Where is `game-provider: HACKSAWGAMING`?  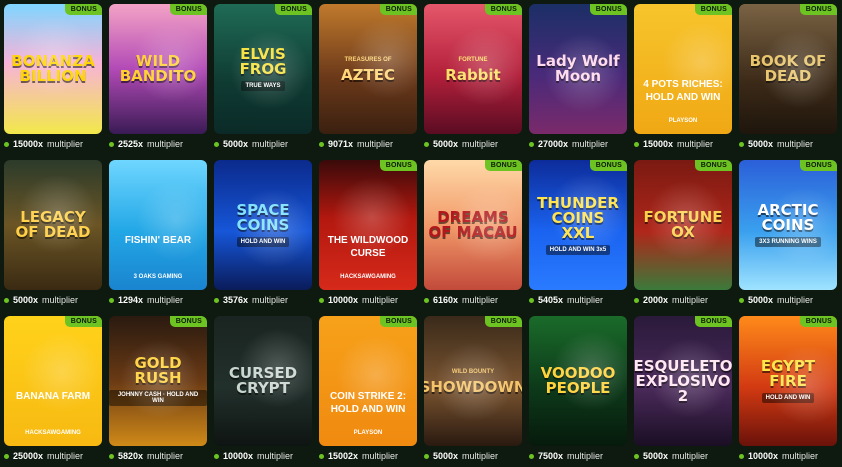
game-provider: HACKSAWGAMING is located at coordinates (53, 433).